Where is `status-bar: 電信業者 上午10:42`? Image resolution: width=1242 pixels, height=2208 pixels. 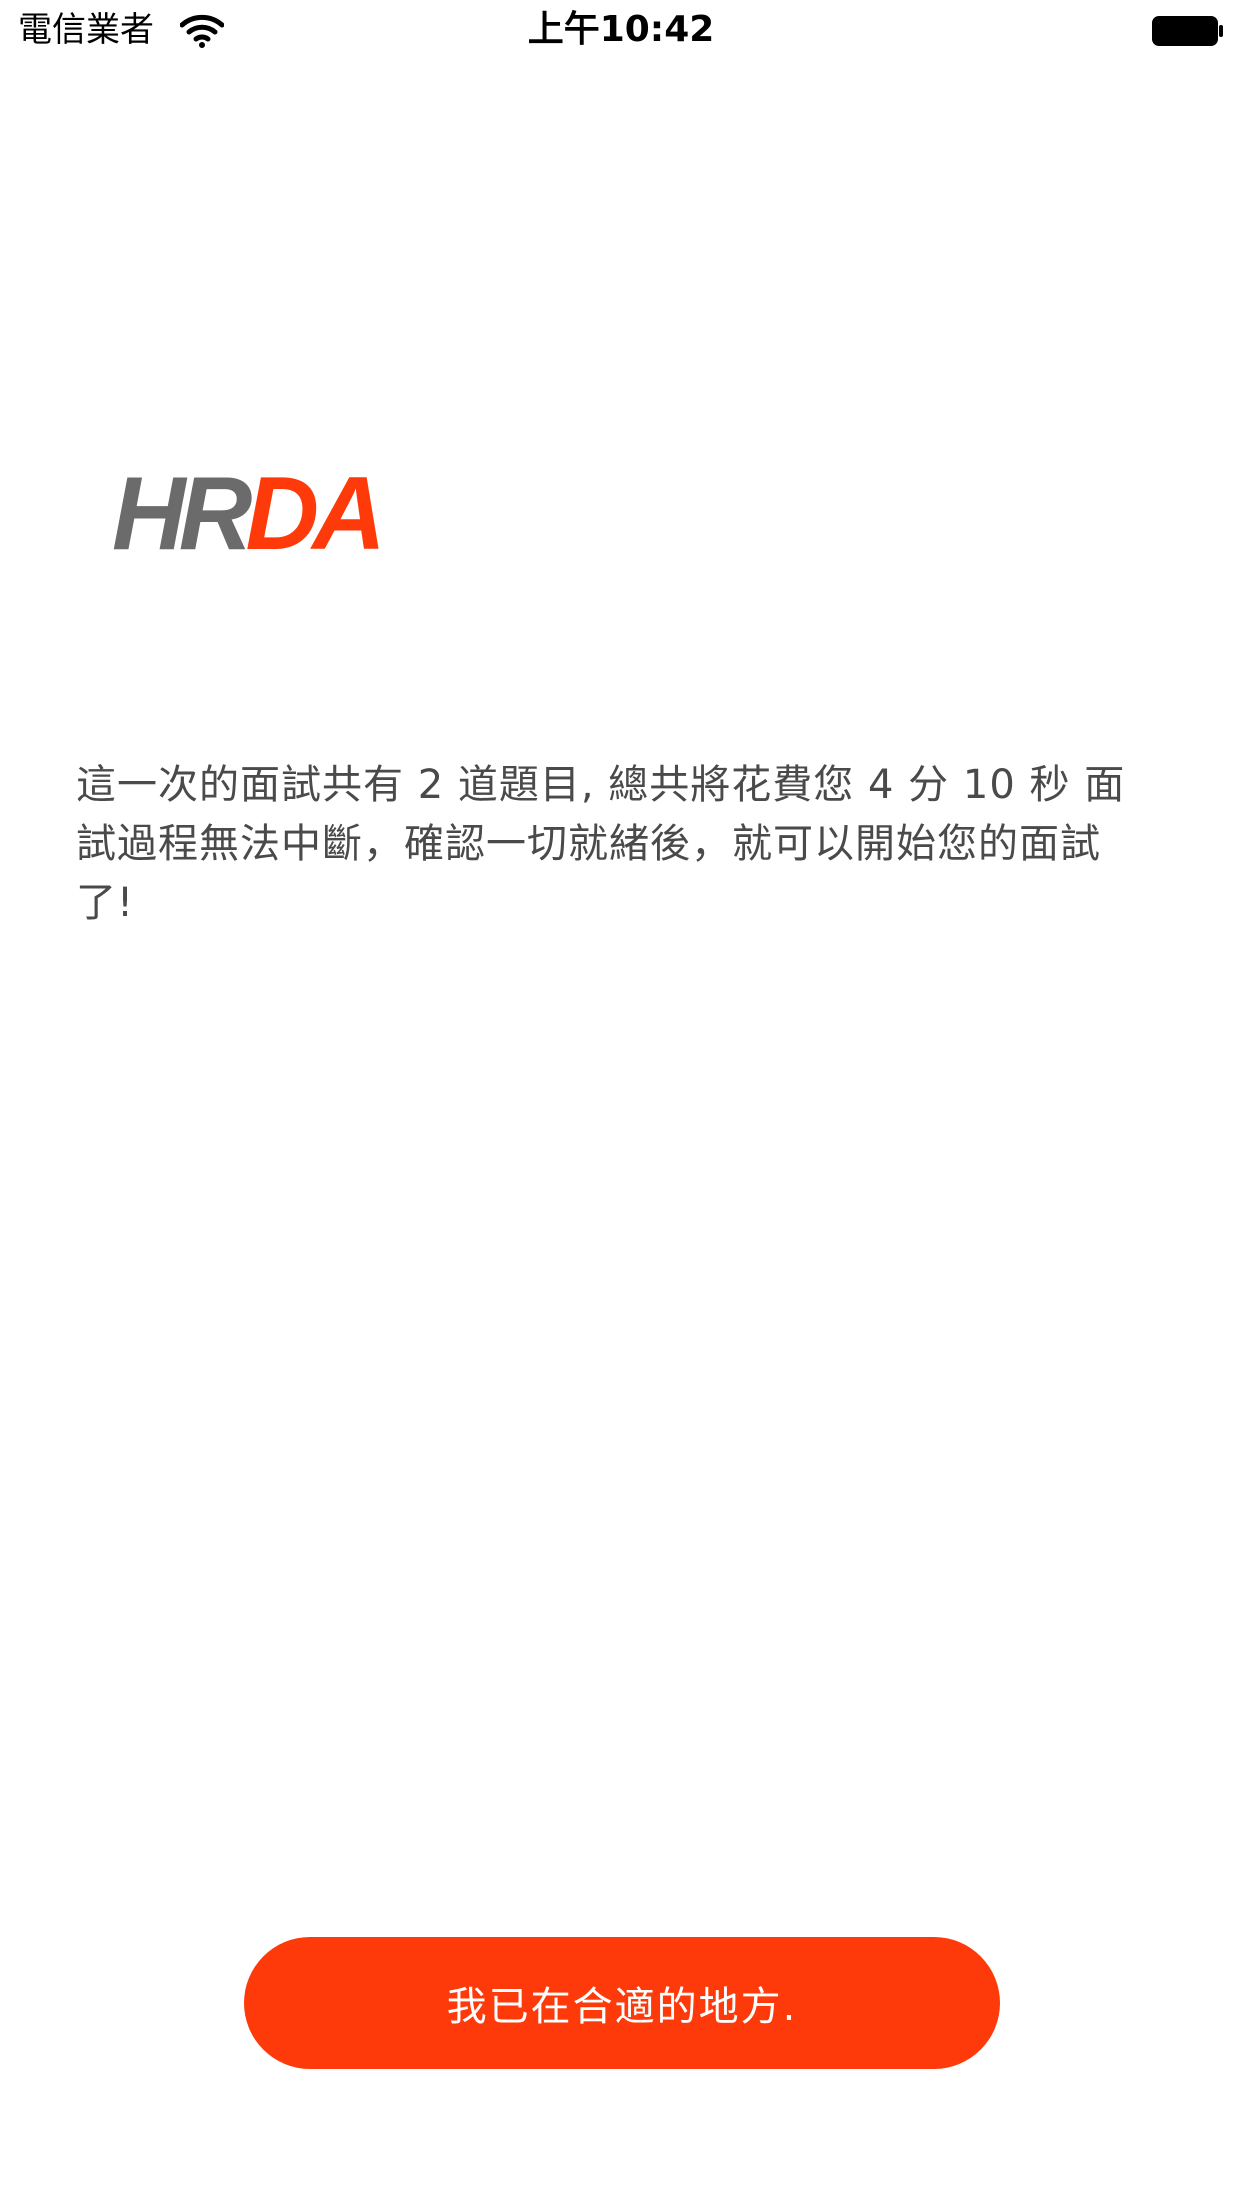
status-bar: 電信業者 上午10:42 is located at coordinates (621, 30).